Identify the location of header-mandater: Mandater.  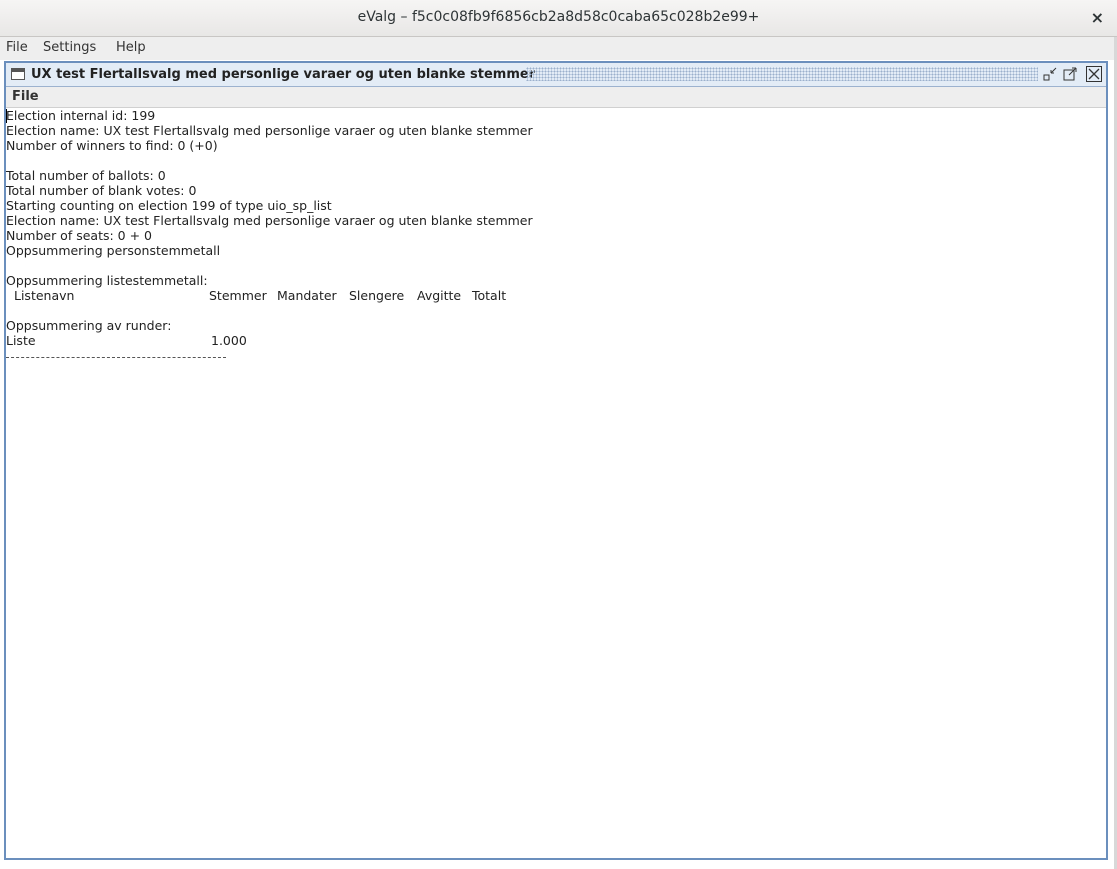
(307, 295).